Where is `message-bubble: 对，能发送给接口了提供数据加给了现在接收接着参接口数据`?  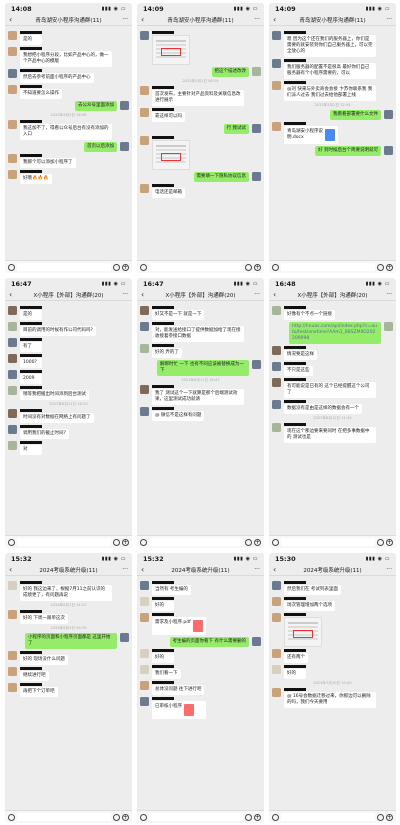 message-bubble: 对，能发送给接口了提供数据加给了现在接收接着参接口数据 is located at coordinates (198, 334).